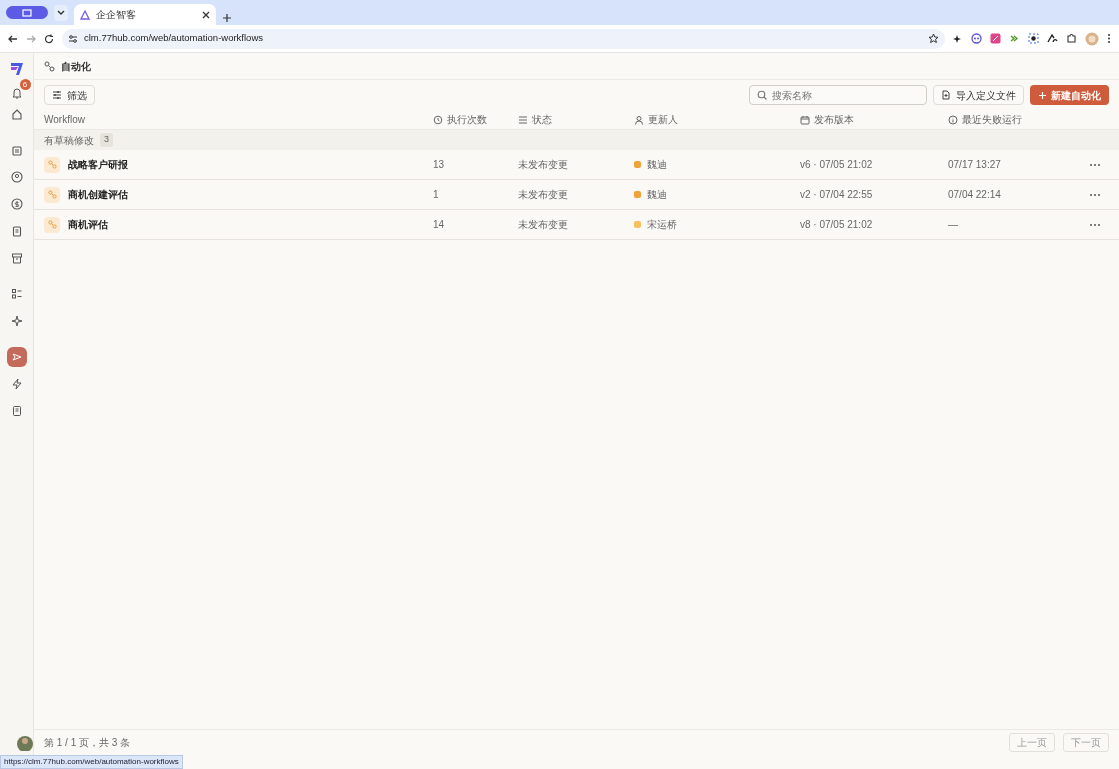 This screenshot has width=1119, height=769. I want to click on search-icon, so click(762, 95).